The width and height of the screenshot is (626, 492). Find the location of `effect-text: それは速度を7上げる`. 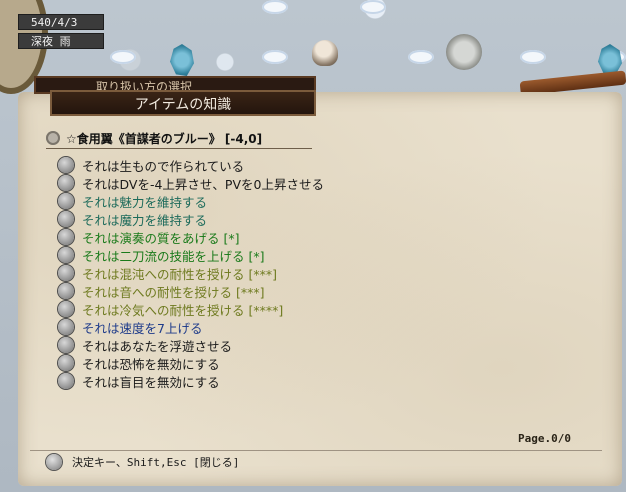

effect-text: それは速度を7上げる is located at coordinates (142, 328).